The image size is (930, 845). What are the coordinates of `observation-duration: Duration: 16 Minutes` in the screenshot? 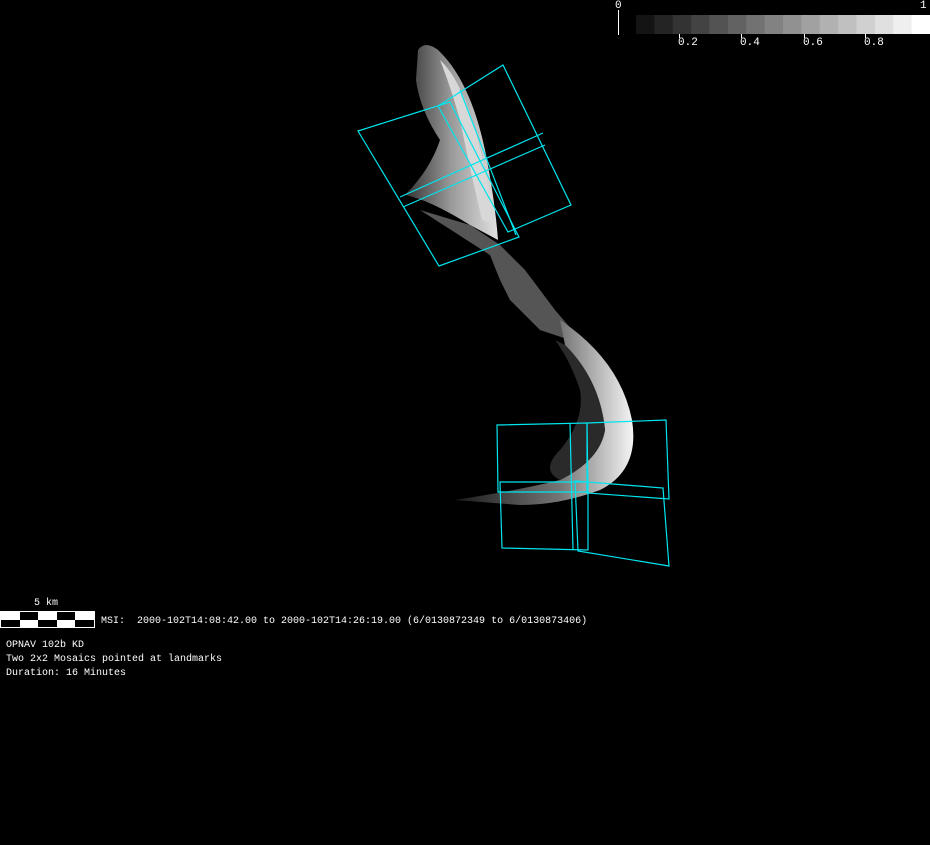 It's located at (66, 673).